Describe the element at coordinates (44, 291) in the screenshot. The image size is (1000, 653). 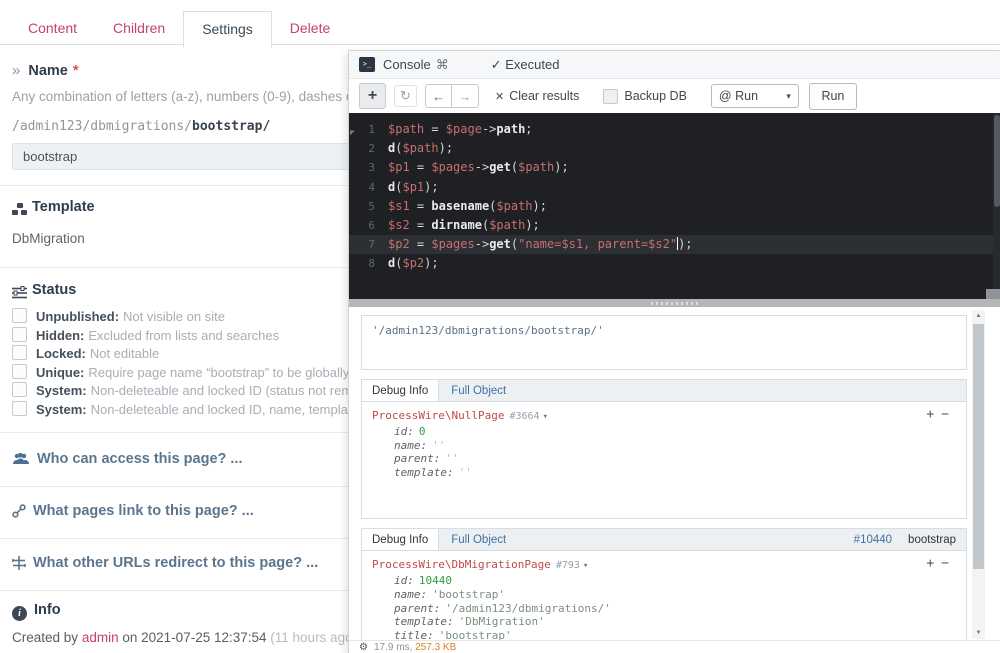
I see `status-section-heading: Status` at that location.